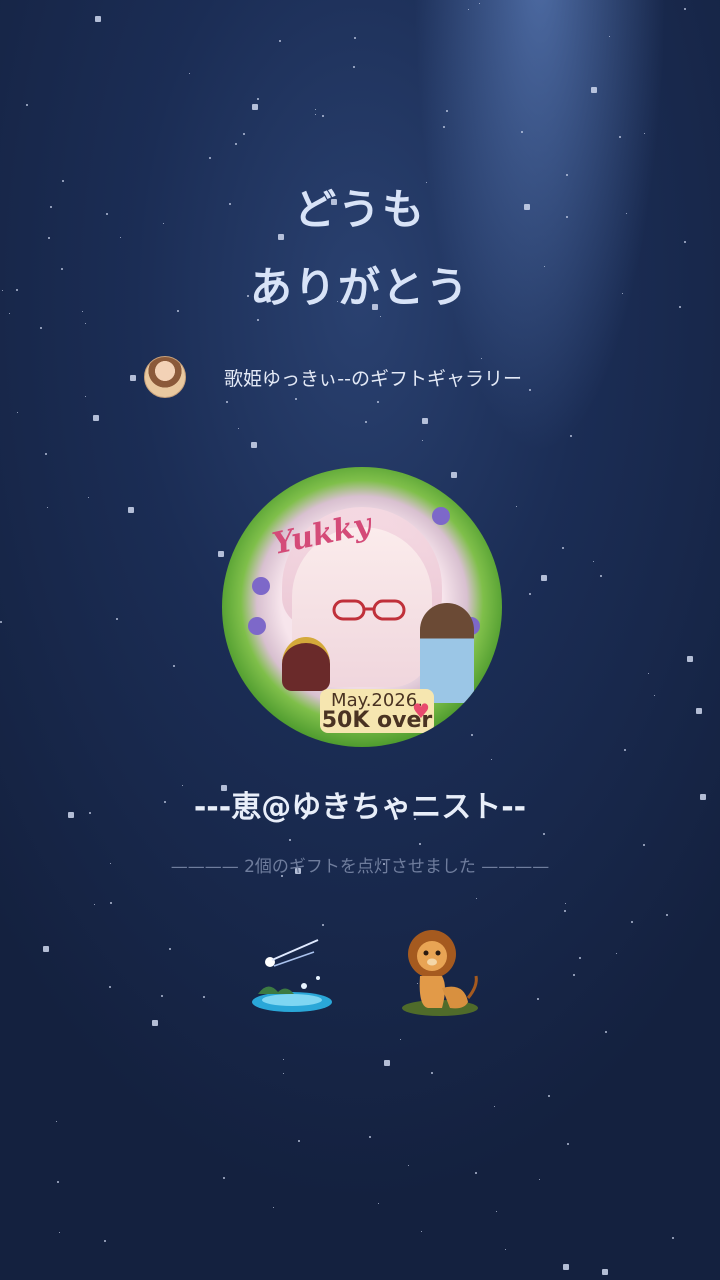  I want to click on kimono-girl-icon, so click(447, 653).